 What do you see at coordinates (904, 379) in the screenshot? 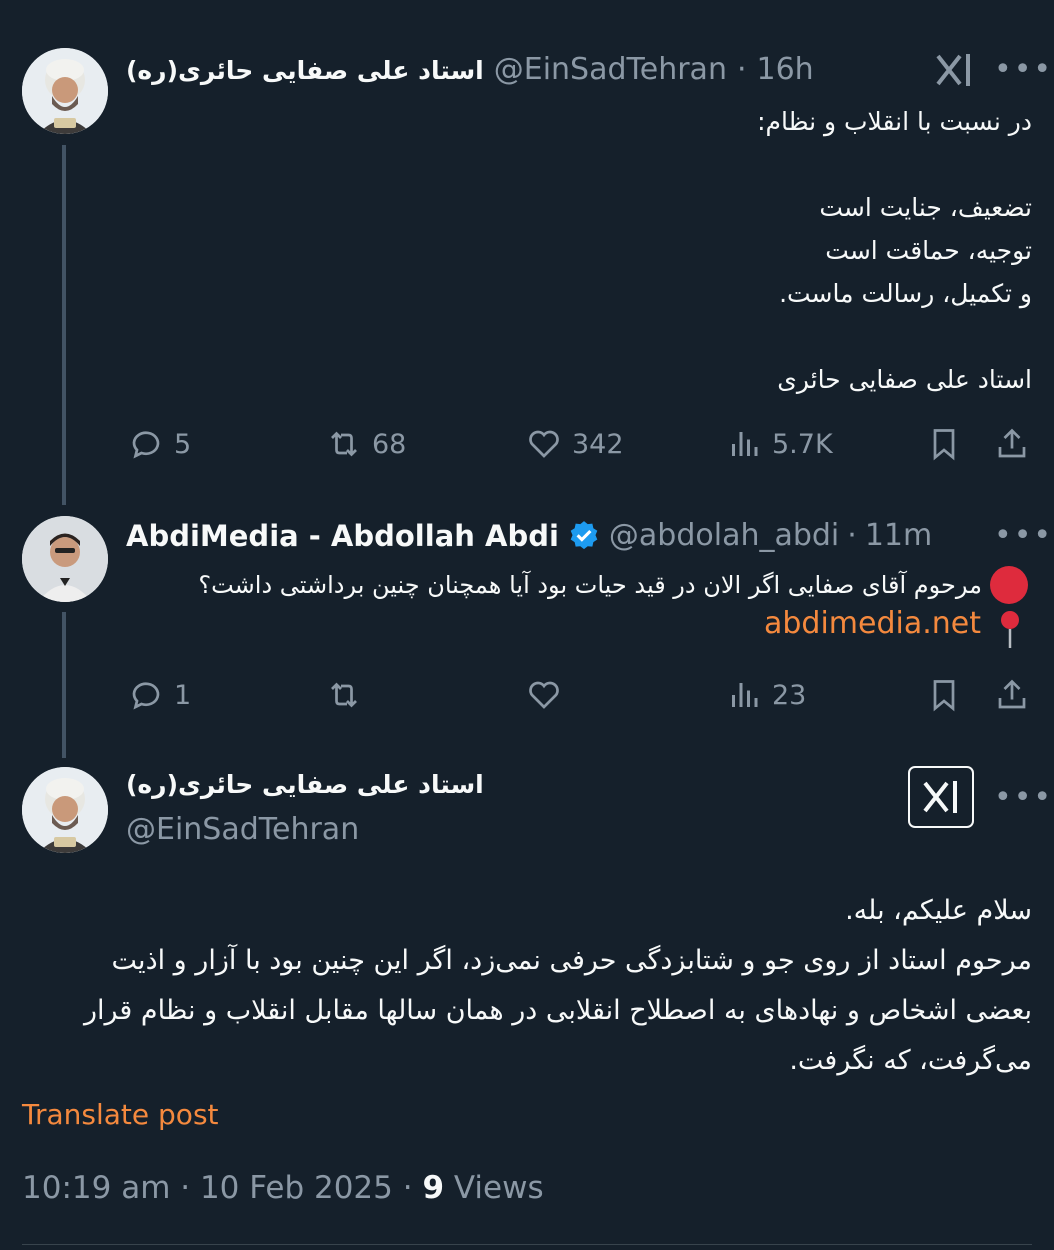
I see `tweet-line: استاد علی صفایی حائری` at bounding box center [904, 379].